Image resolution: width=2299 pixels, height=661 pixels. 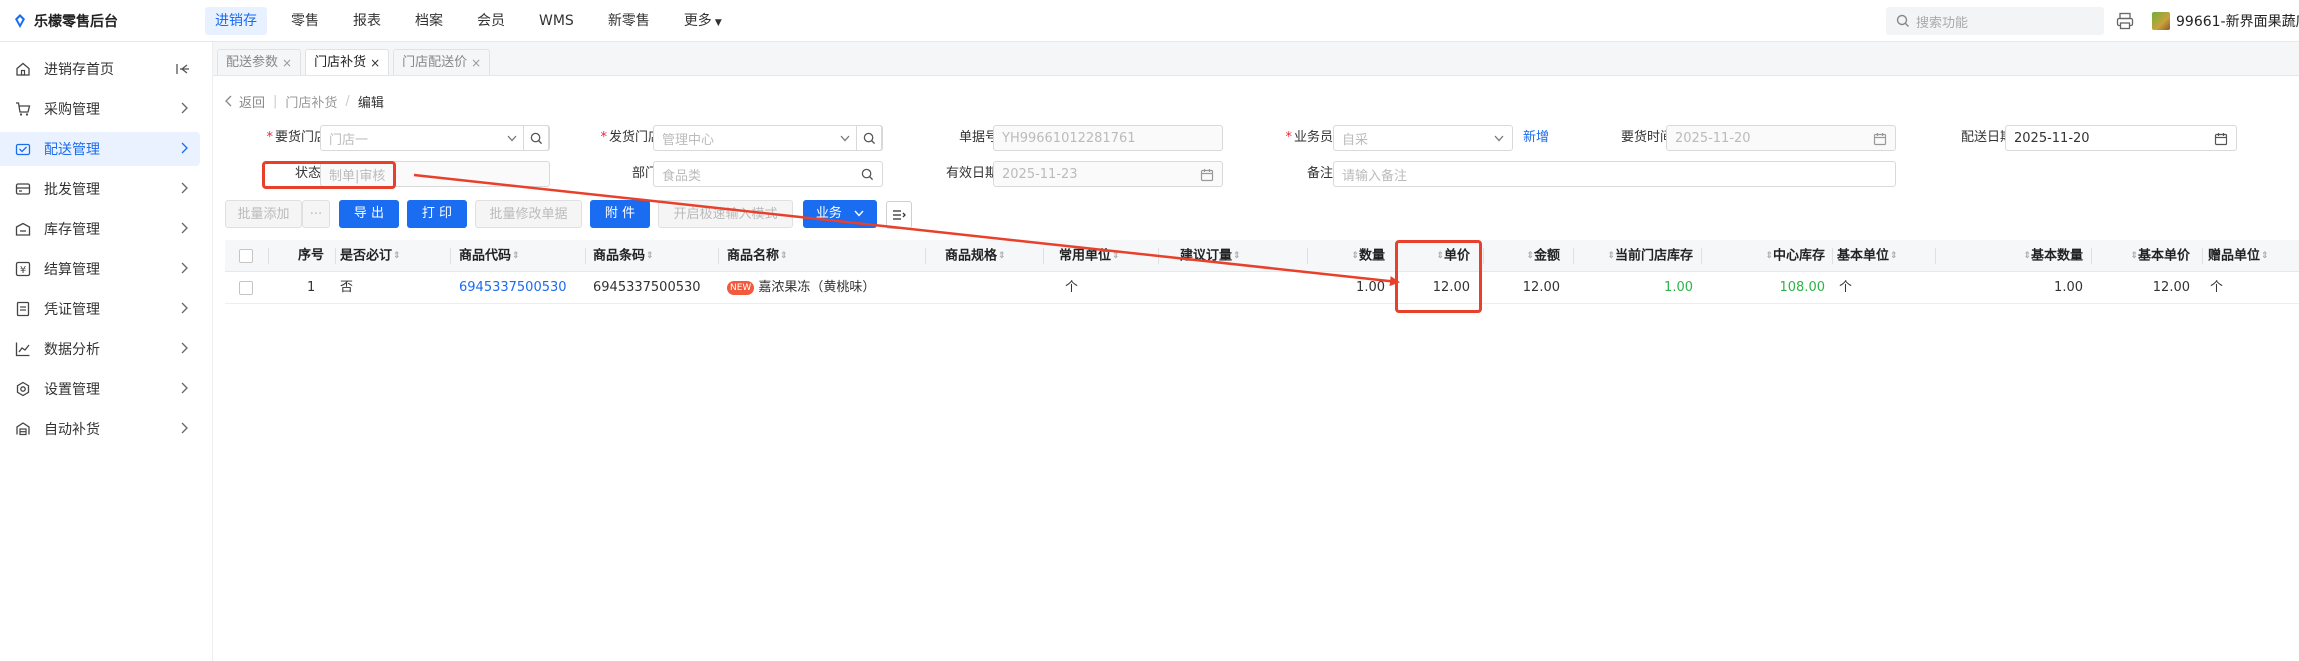 I want to click on attachment-button: 附 件, so click(x=620, y=214).